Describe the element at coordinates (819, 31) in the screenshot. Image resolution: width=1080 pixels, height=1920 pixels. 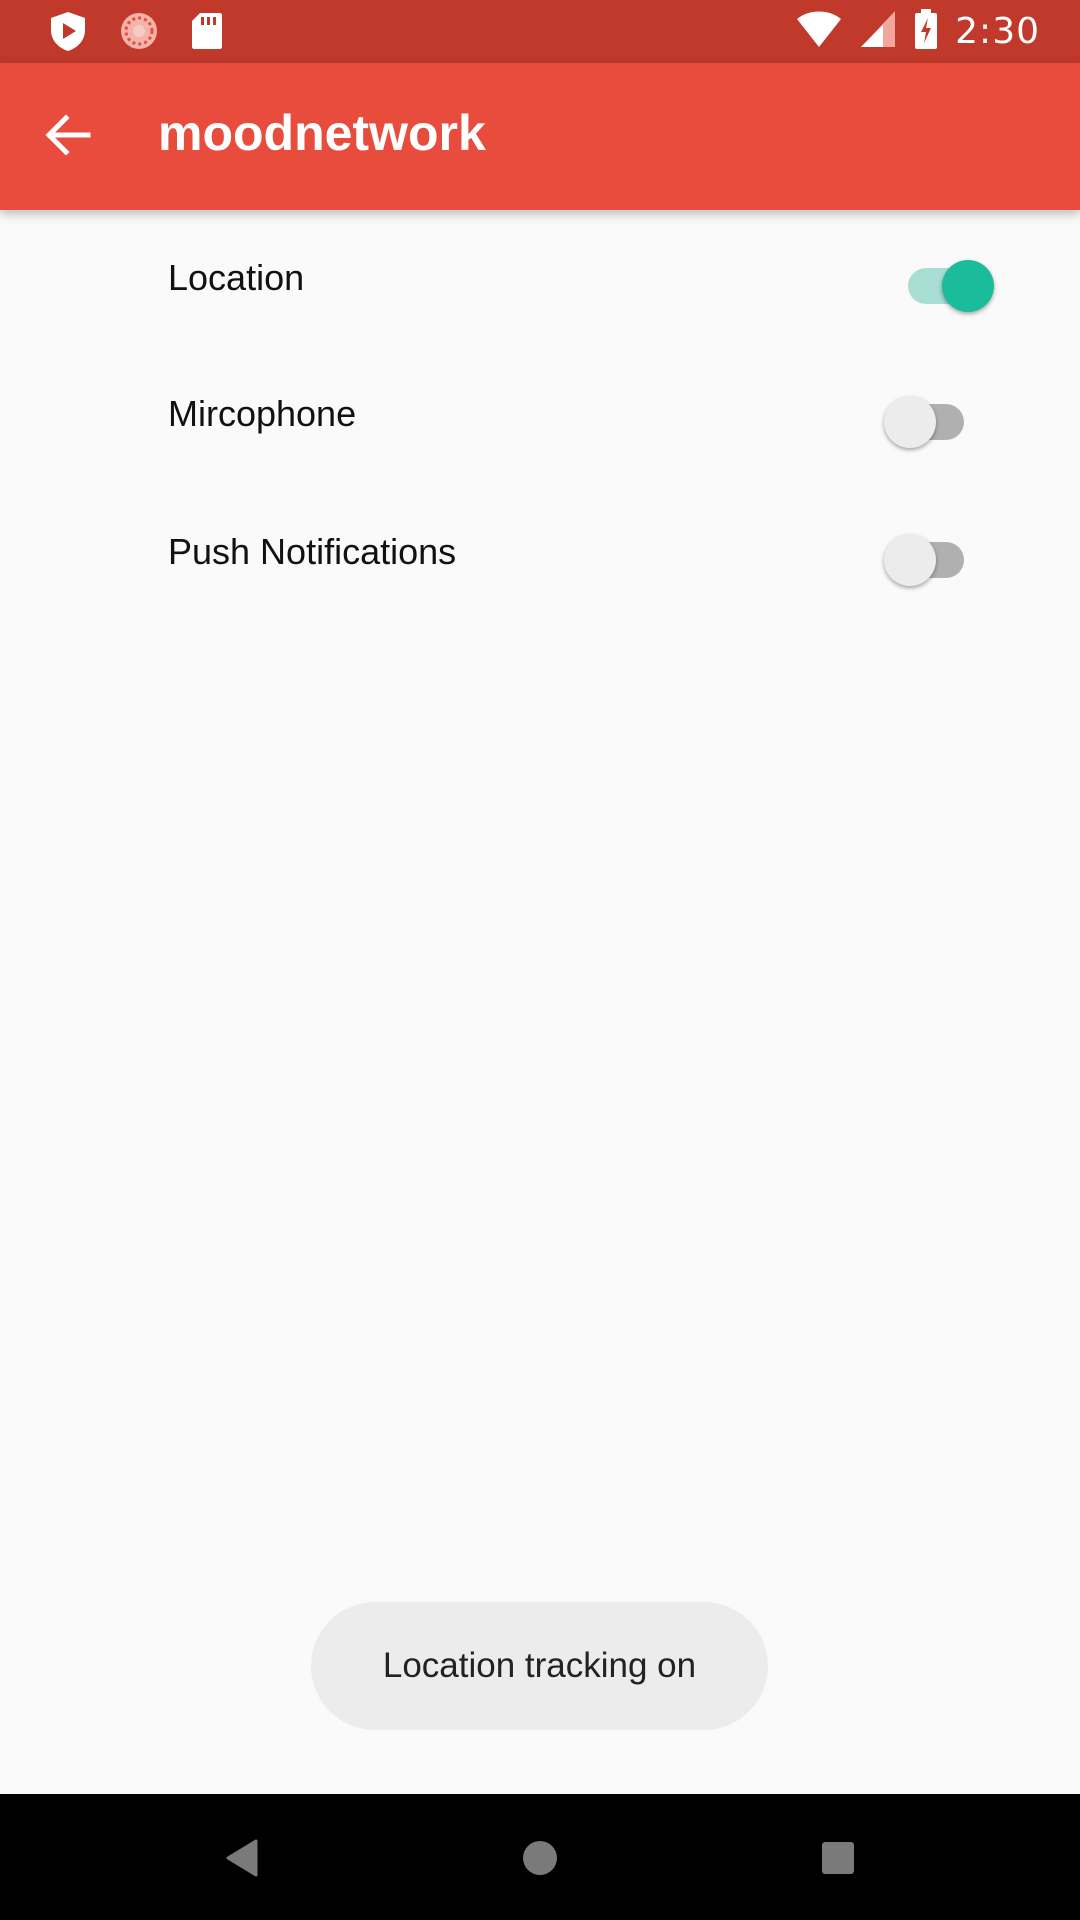
I see `wifi-icon` at that location.